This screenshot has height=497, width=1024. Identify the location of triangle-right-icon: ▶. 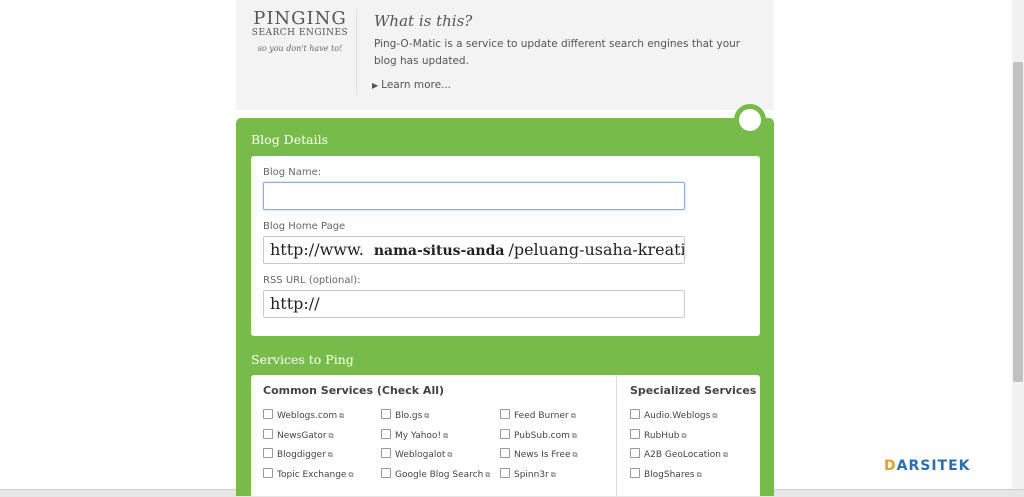
(375, 85).